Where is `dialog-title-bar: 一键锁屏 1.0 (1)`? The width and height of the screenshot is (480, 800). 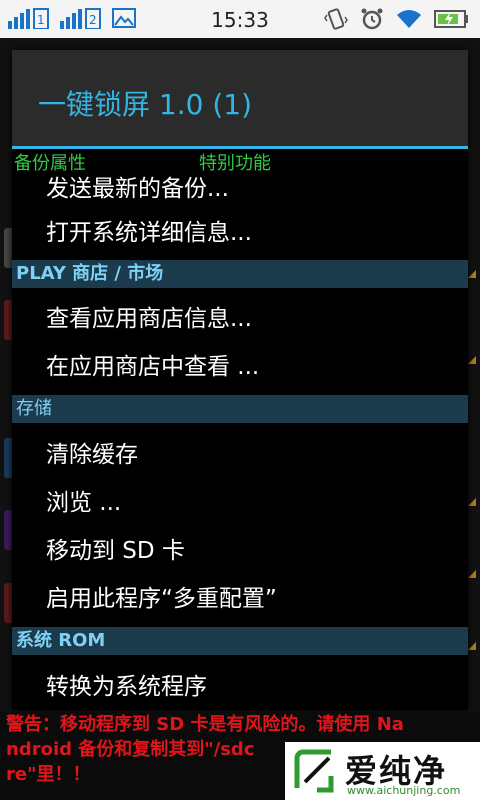
dialog-title-bar: 一键锁屏 1.0 (1) is located at coordinates (240, 99).